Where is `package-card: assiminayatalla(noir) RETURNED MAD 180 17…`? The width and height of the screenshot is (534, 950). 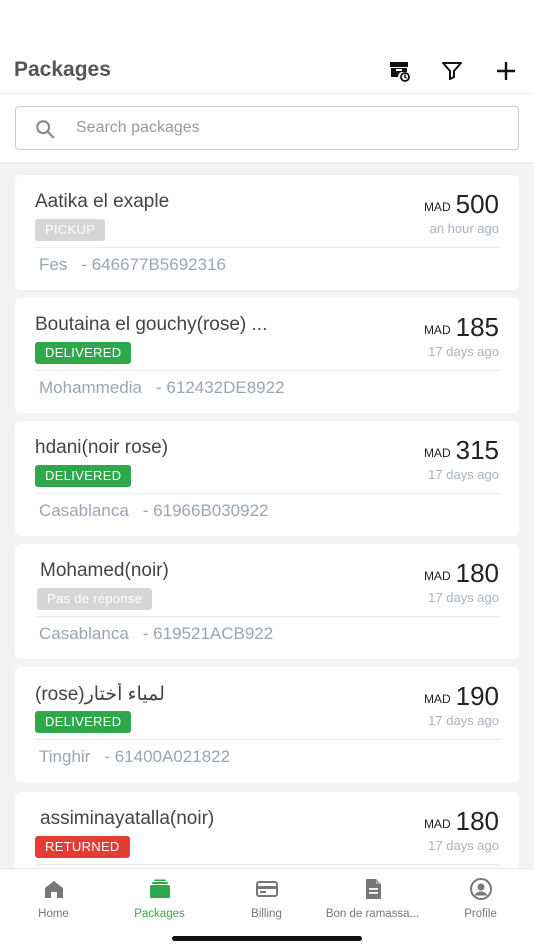
package-card: assiminayatalla(noir) RETURNED MAD 180 17… is located at coordinates (267, 830).